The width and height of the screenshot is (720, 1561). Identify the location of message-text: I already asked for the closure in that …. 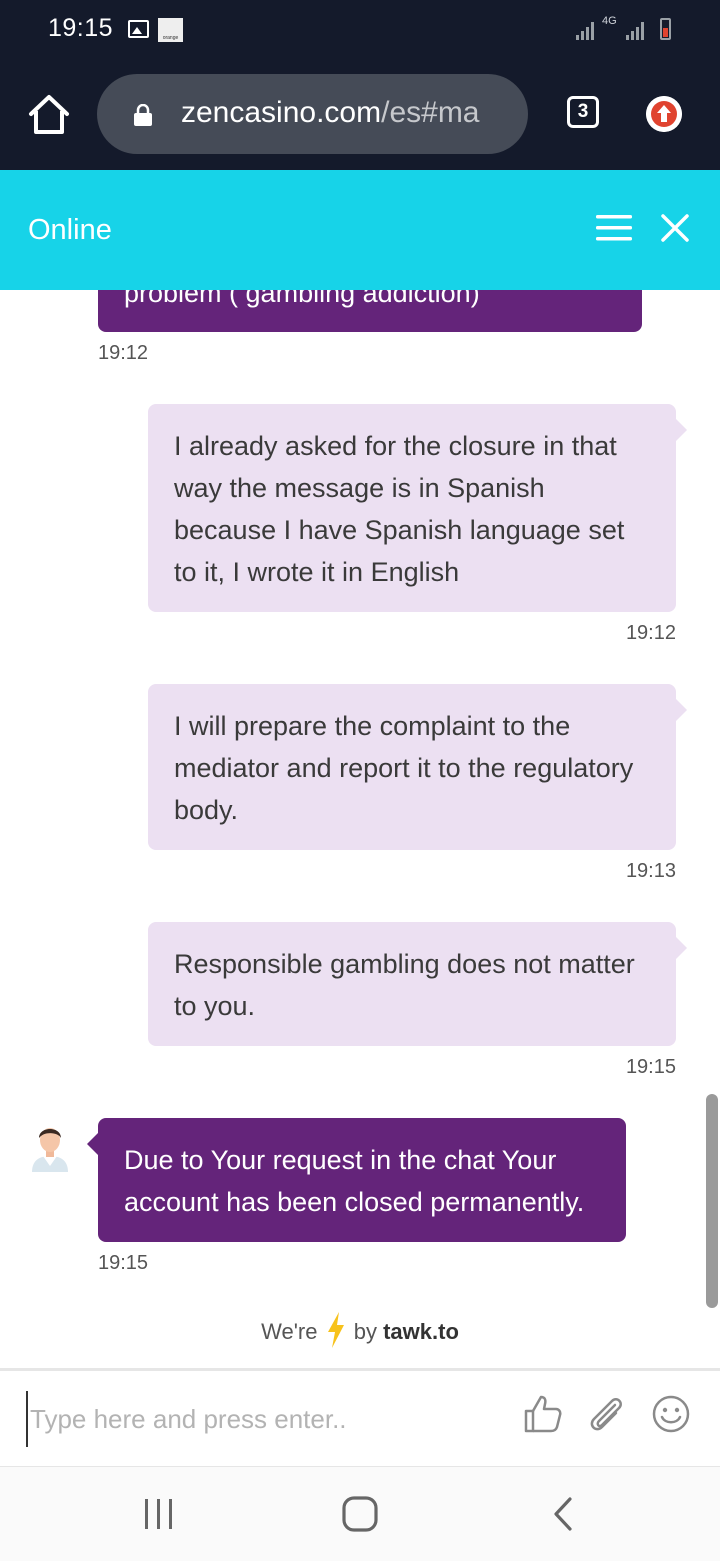
(399, 509).